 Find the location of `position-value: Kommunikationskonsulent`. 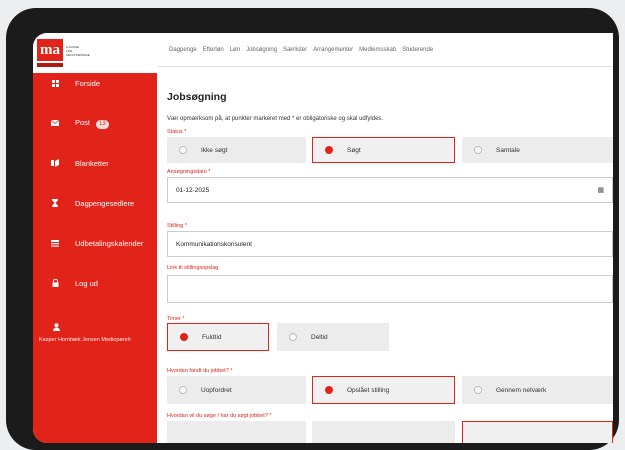

position-value: Kommunikationskonsulent is located at coordinates (214, 244).